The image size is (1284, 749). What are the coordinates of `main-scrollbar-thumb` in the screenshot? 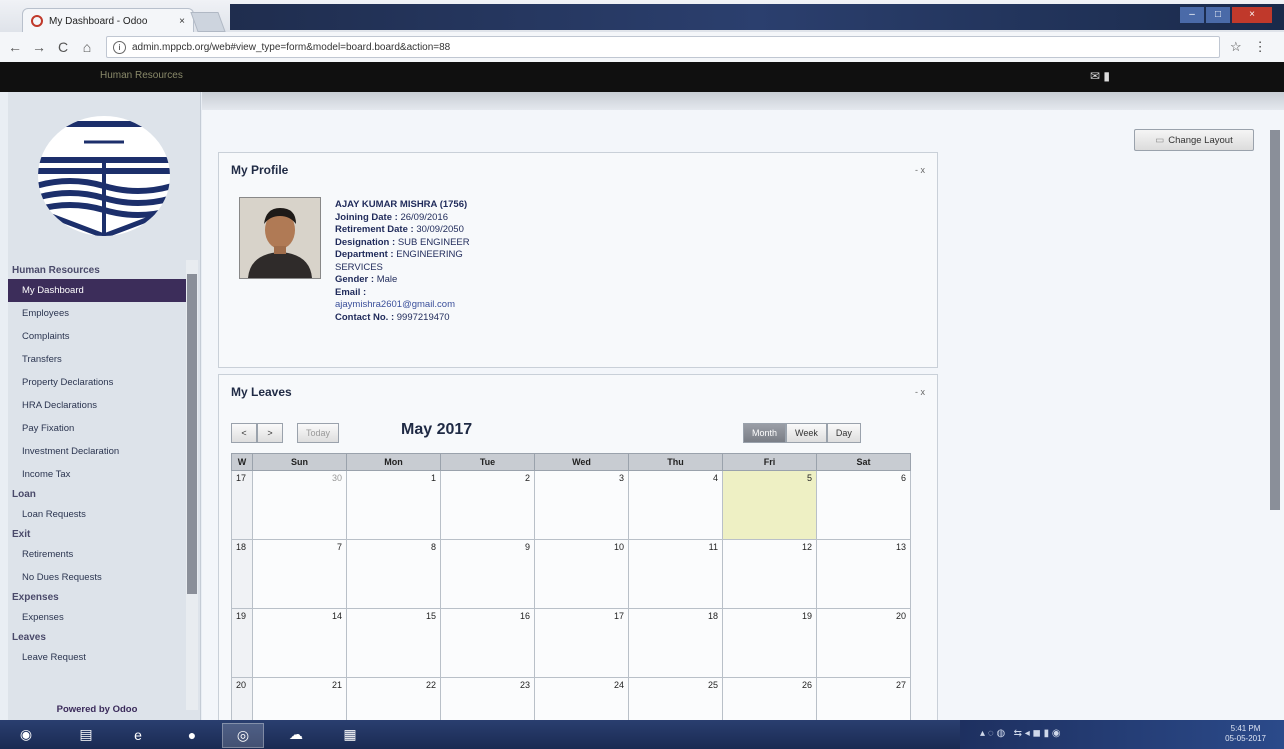 It's located at (1275, 320).